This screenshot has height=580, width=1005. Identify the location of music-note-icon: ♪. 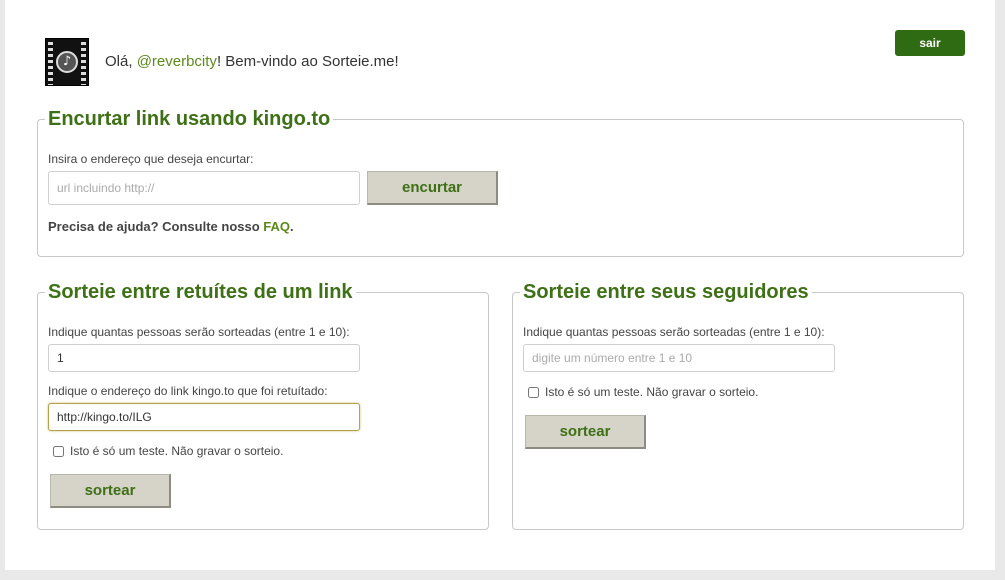
(67, 62).